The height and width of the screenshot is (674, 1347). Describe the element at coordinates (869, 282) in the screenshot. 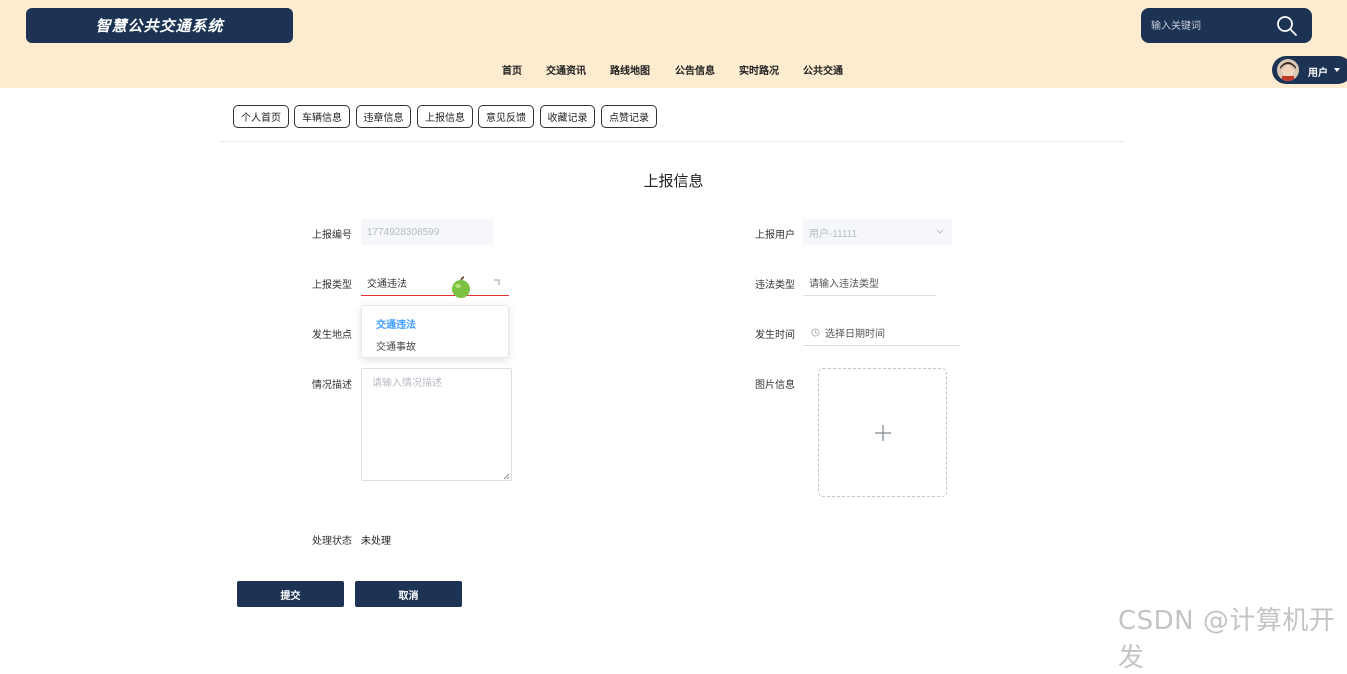

I see `violation-type-input: 请输入违法类型` at that location.